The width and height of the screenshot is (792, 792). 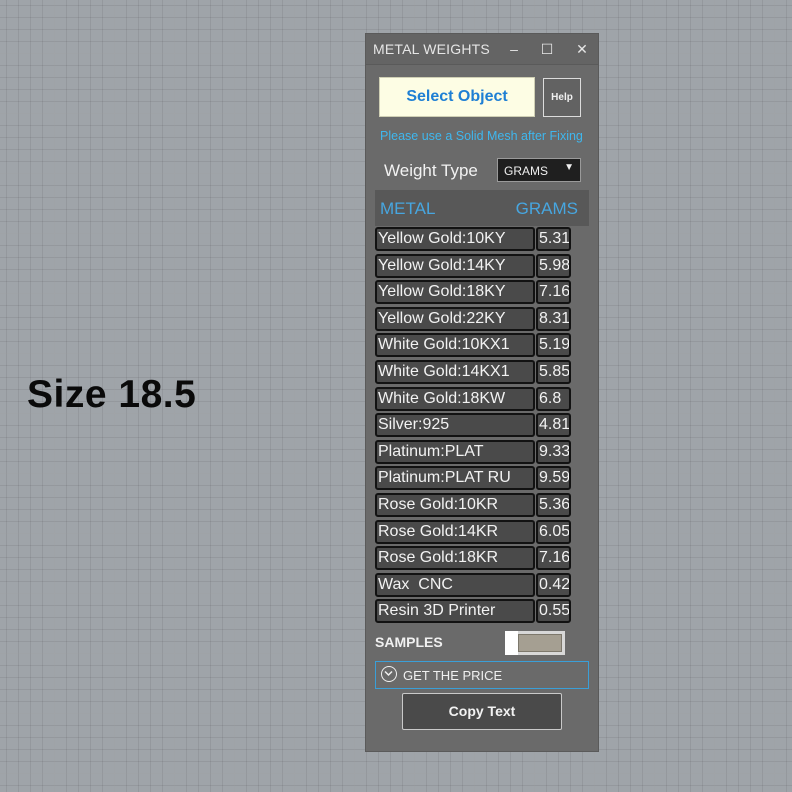 I want to click on metal-name-cell: White Gold:14KX1, so click(x=455, y=372).